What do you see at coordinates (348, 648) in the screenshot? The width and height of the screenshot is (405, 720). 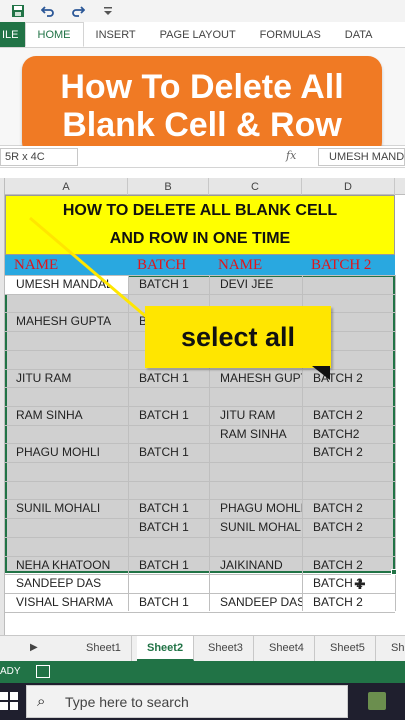 I see `tab-sheet5: Sheet5` at bounding box center [348, 648].